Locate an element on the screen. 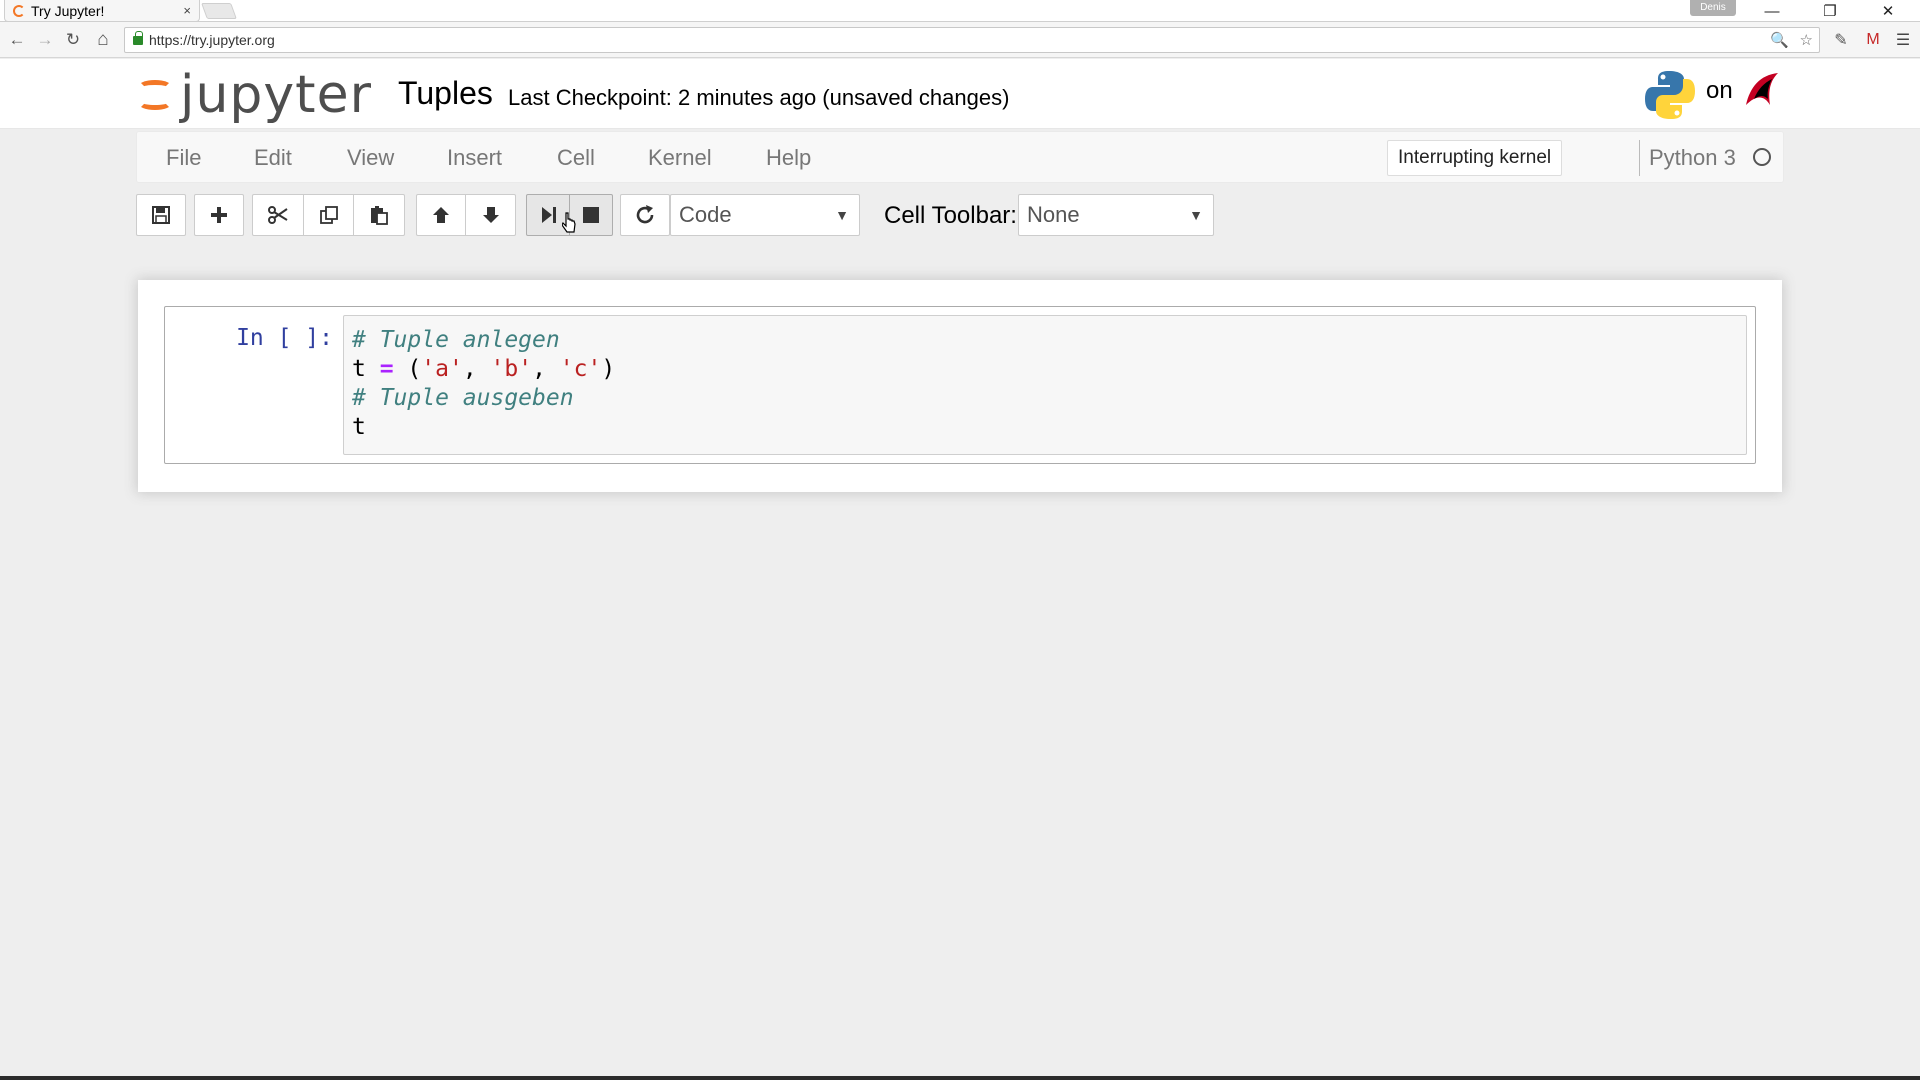  kernel-separator is located at coordinates (1639, 158).